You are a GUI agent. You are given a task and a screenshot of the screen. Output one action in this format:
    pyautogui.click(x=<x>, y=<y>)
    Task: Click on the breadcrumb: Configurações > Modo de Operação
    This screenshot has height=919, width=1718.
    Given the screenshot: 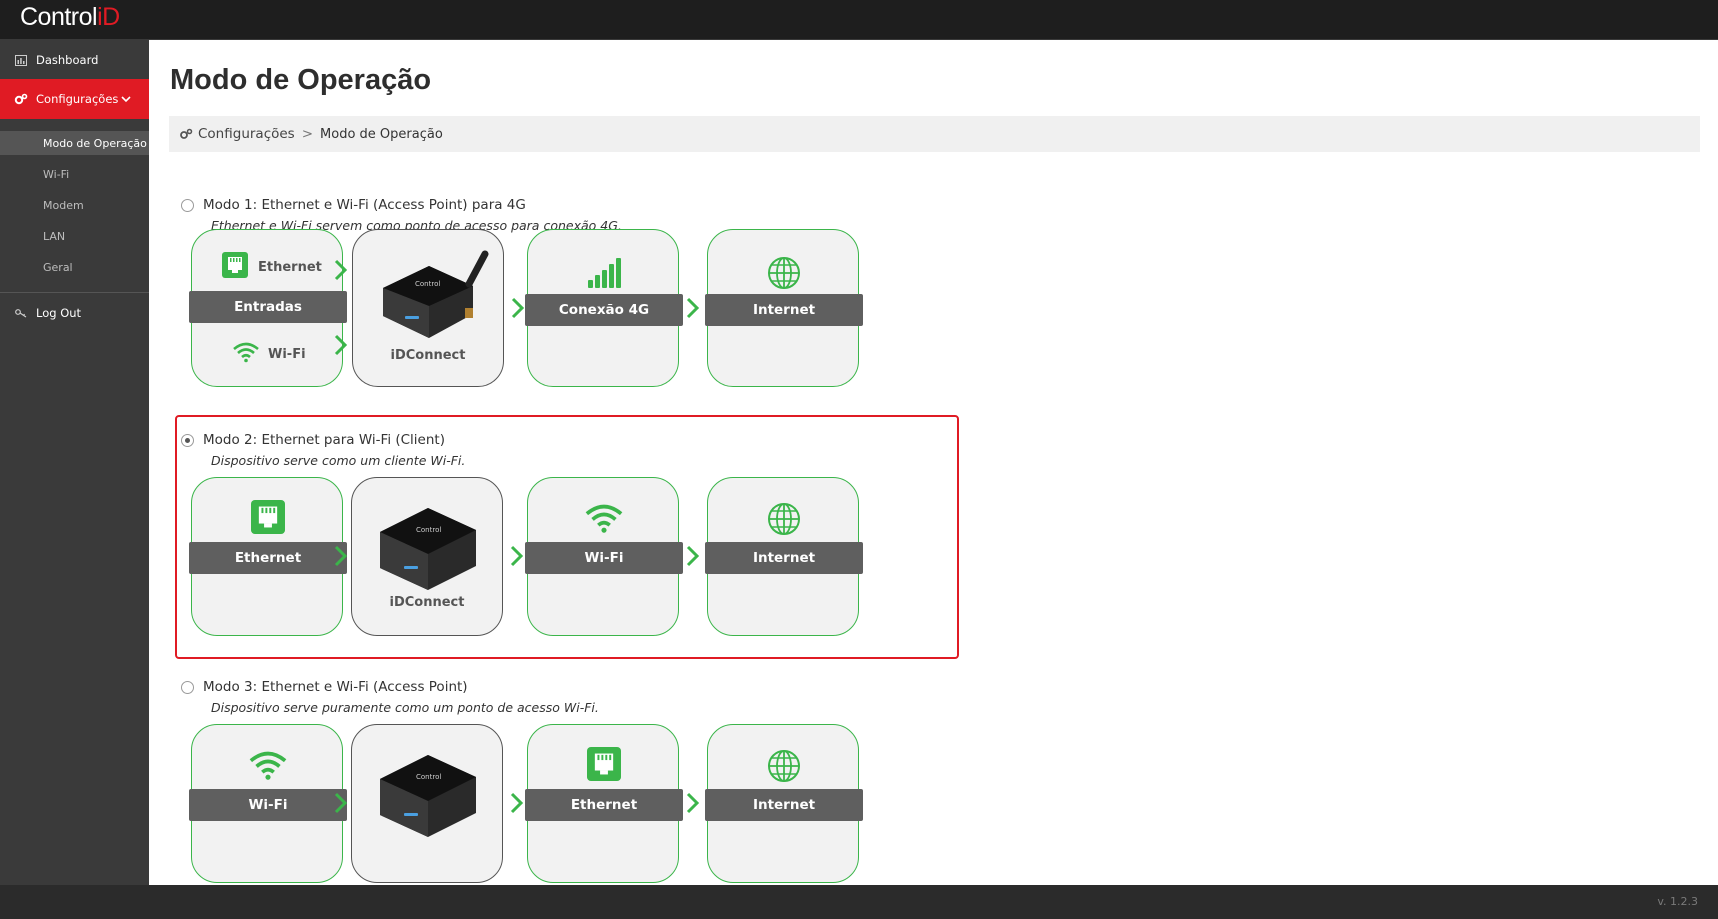 What is the action you would take?
    pyautogui.click(x=934, y=134)
    